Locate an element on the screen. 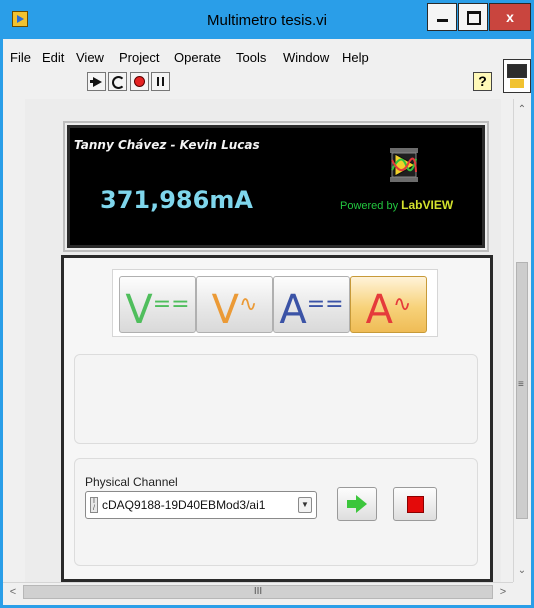 This screenshot has height=608, width=534. scroll-down-icon: ⌄ is located at coordinates (522, 571).